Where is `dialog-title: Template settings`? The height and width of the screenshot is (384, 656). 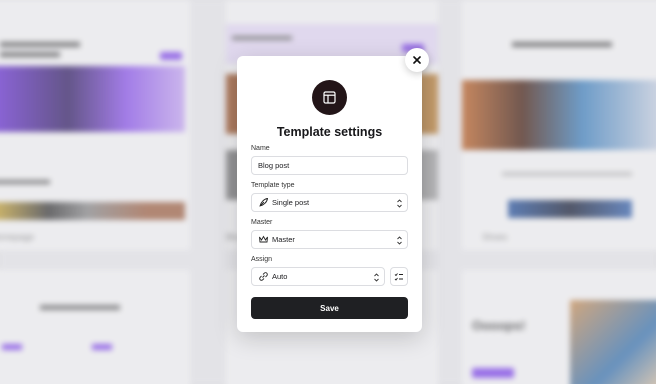
dialog-title: Template settings is located at coordinates (329, 132).